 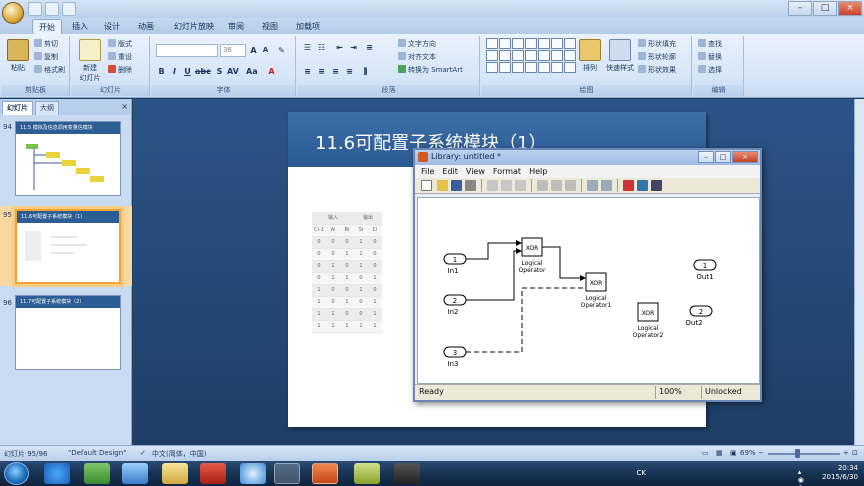 I want to click on save-model-icon, so click(x=456, y=185).